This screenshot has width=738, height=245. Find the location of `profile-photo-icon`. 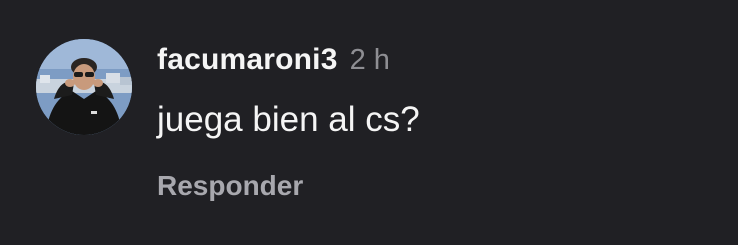

profile-photo-icon is located at coordinates (84, 87).